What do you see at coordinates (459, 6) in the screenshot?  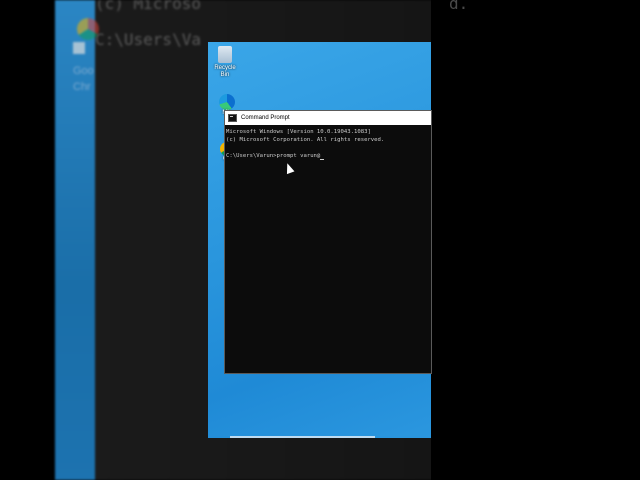 I see `background-text-line: d.` at bounding box center [459, 6].